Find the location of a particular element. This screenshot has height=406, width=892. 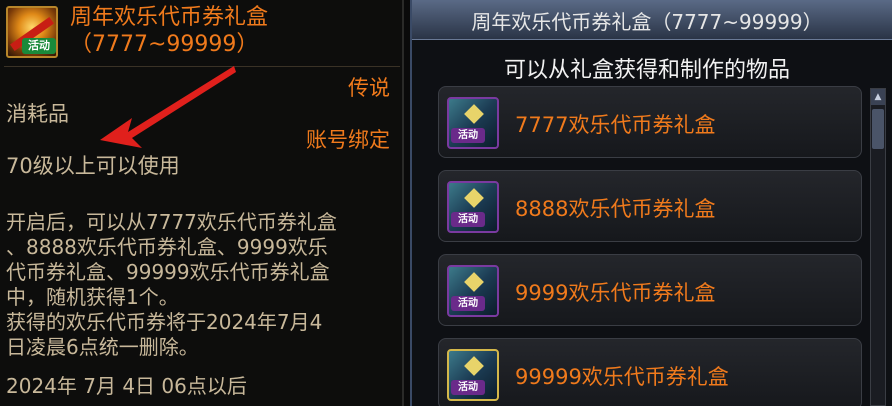

category-label: 消耗品 is located at coordinates (37, 114).